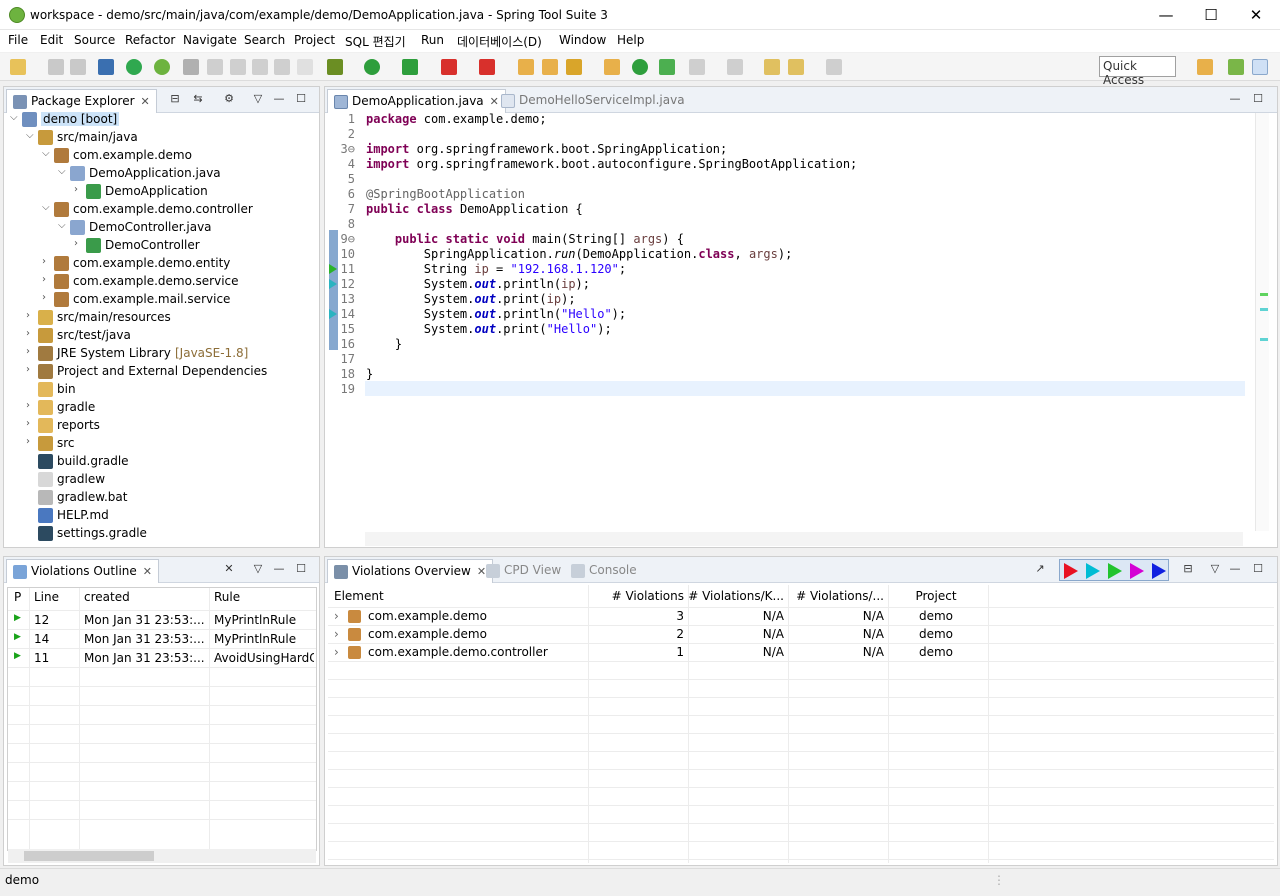 The width and height of the screenshot is (1280, 896). What do you see at coordinates (1093, 571) in the screenshot?
I see `priority-2-filter-icon` at bounding box center [1093, 571].